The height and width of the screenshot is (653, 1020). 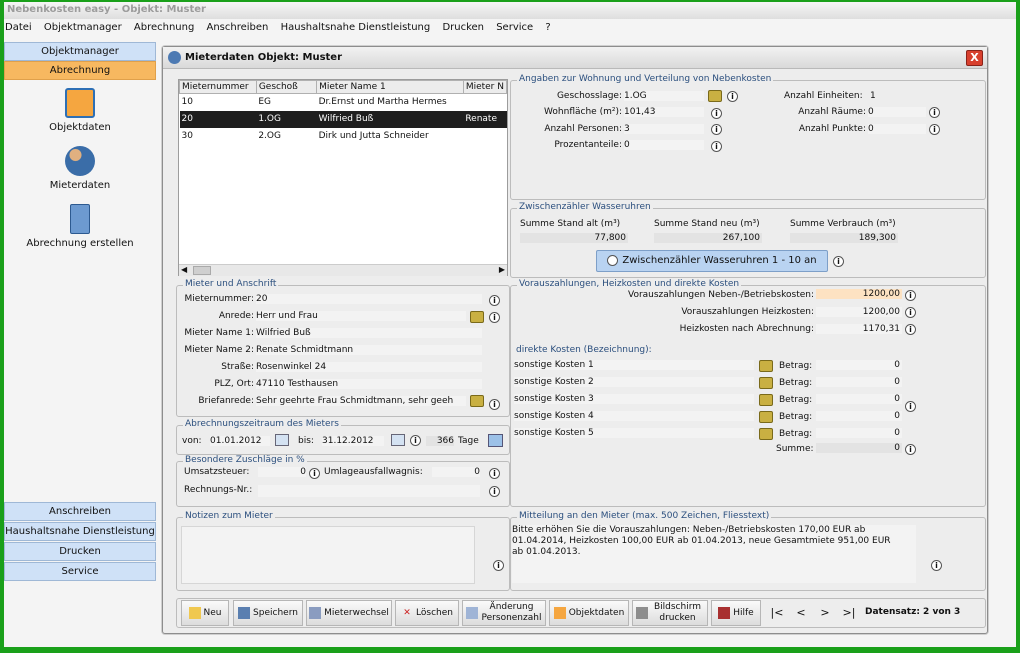 I want to click on delete-button: ✕ Löschen, so click(x=427, y=613).